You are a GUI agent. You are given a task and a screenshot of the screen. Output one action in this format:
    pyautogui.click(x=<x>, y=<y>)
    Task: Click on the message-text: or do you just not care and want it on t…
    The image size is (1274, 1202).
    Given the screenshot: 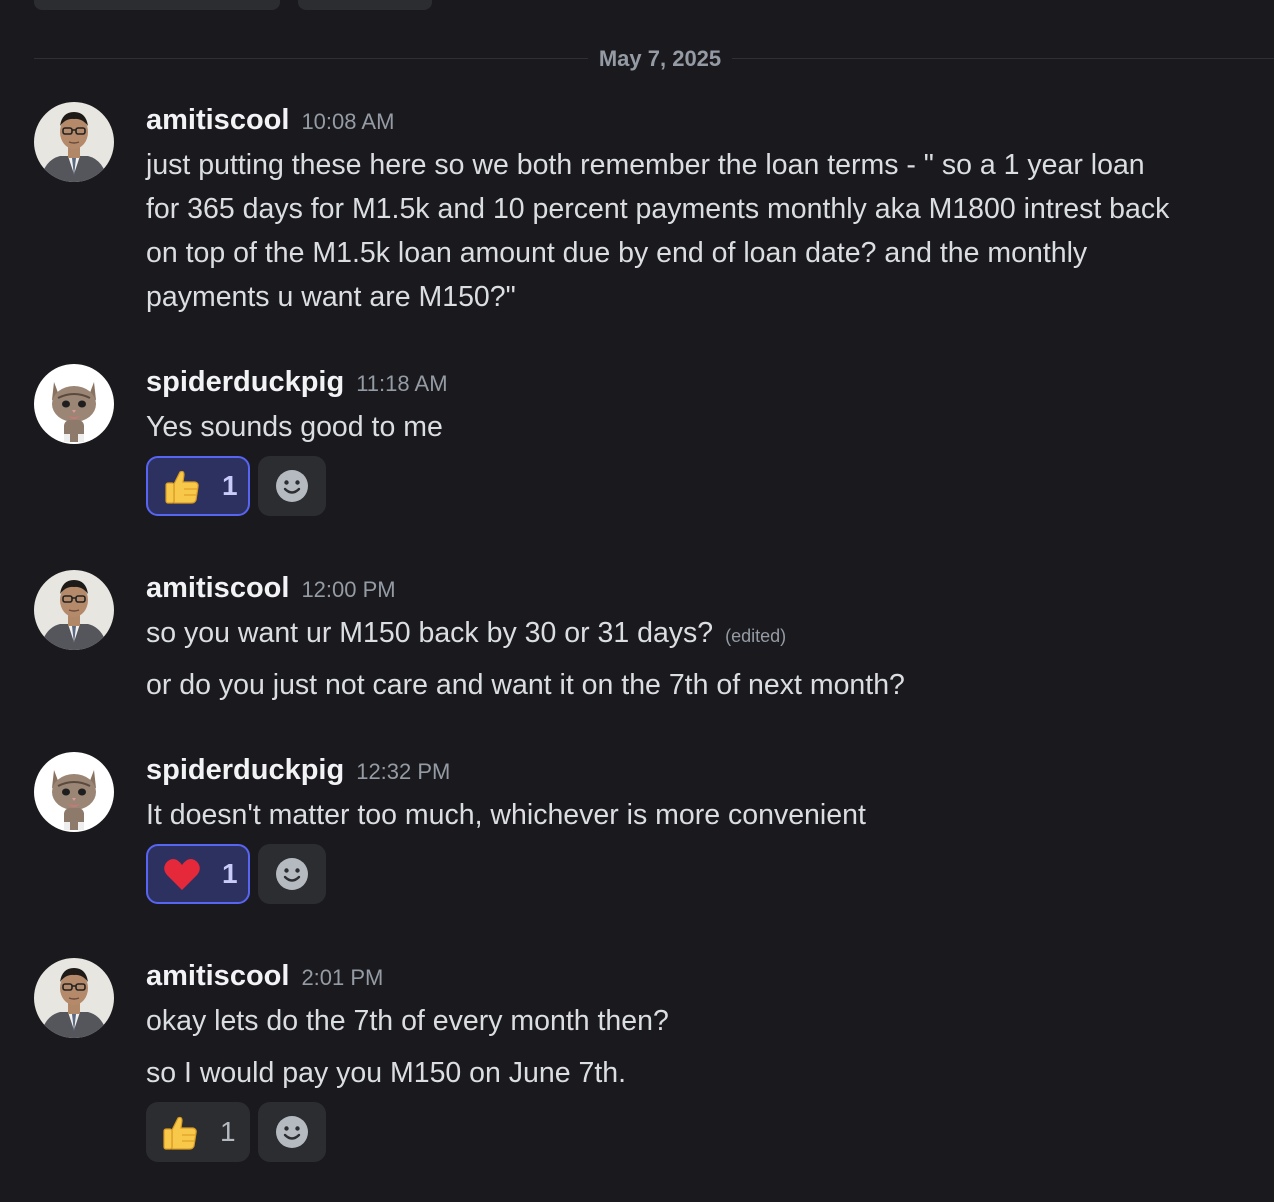 What is the action you would take?
    pyautogui.click(x=525, y=685)
    